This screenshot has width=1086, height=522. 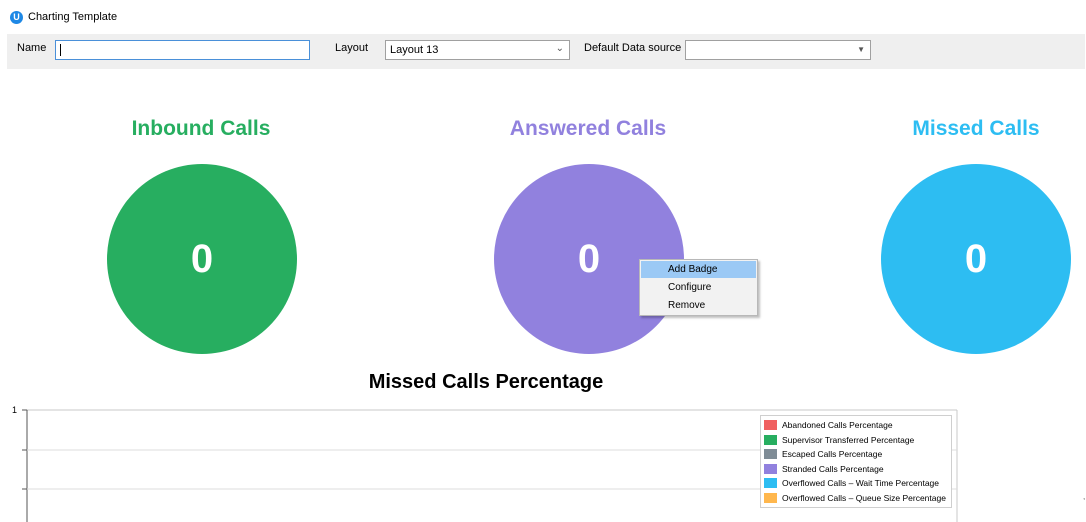 What do you see at coordinates (837, 425) in the screenshot?
I see `legend-label: Abandoned Calls Percentage` at bounding box center [837, 425].